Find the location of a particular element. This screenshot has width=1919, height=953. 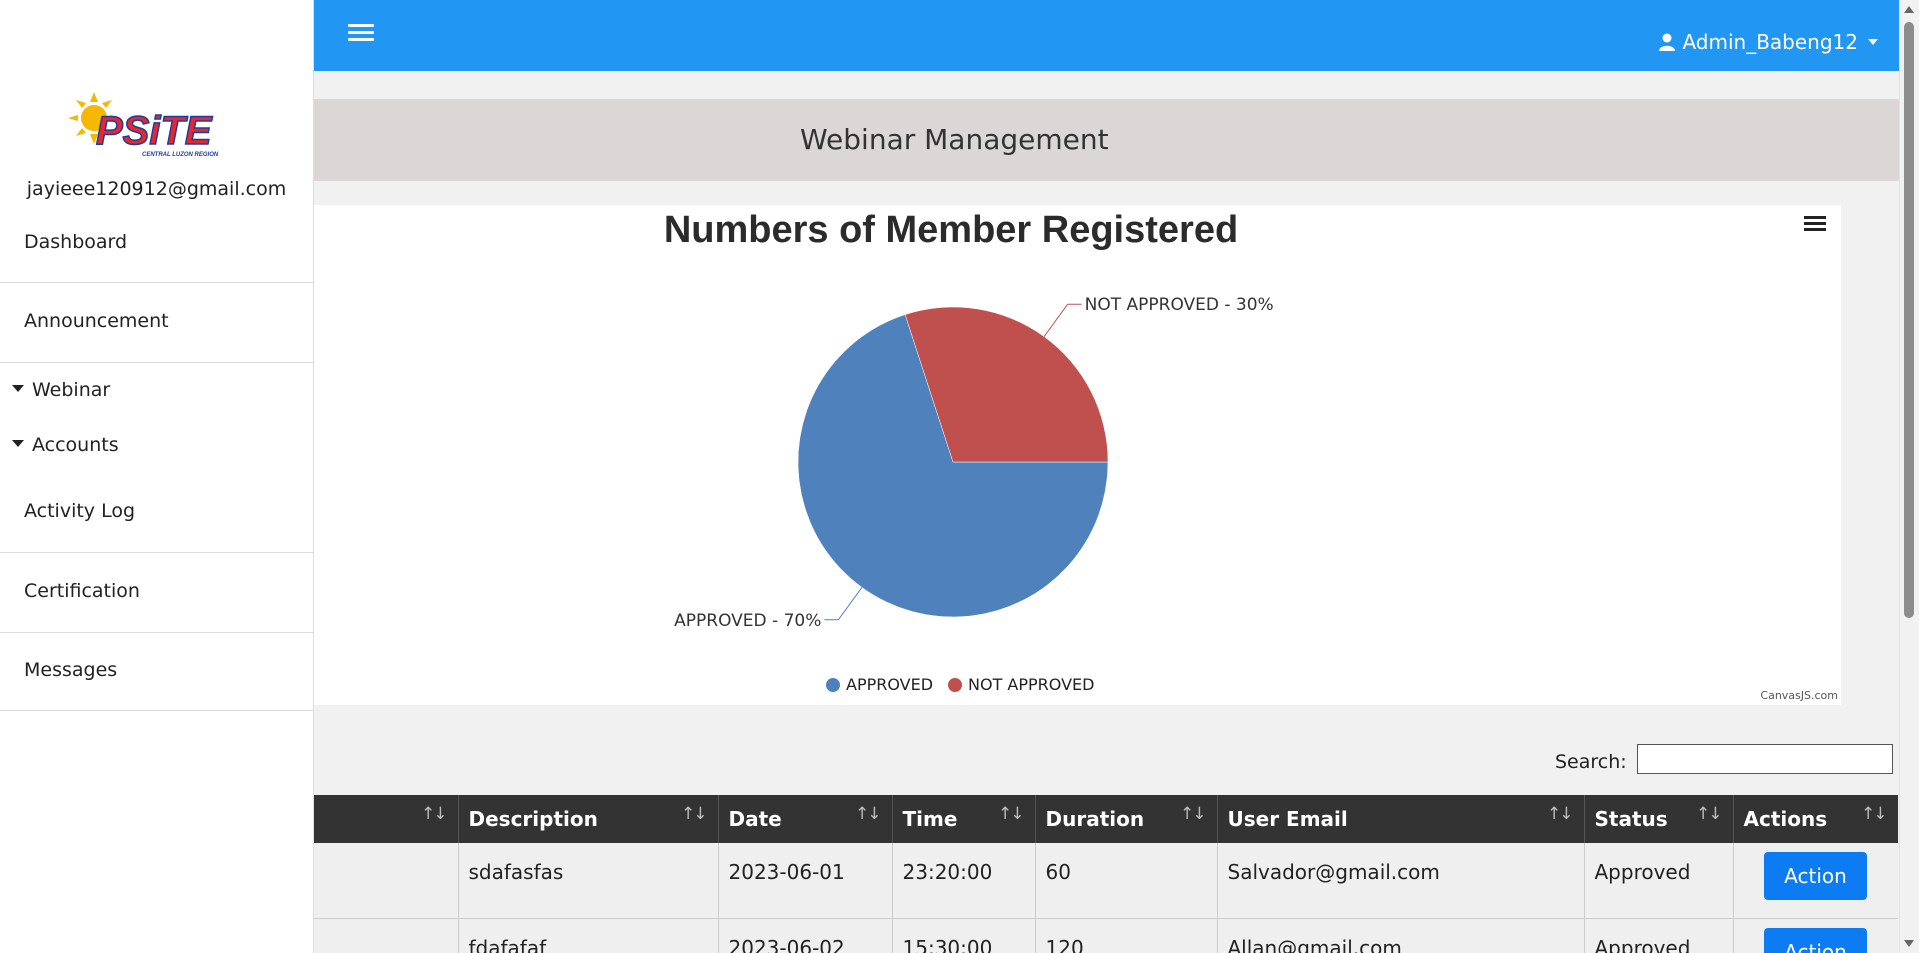

column-header-title: ↑↓ is located at coordinates (386, 819).